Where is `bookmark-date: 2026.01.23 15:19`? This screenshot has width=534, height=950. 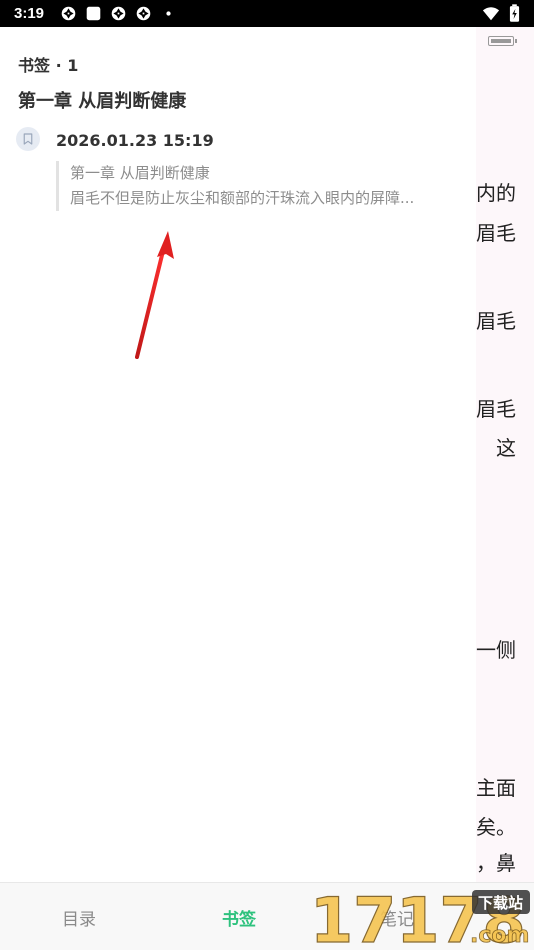 bookmark-date: 2026.01.23 15:19 is located at coordinates (135, 140).